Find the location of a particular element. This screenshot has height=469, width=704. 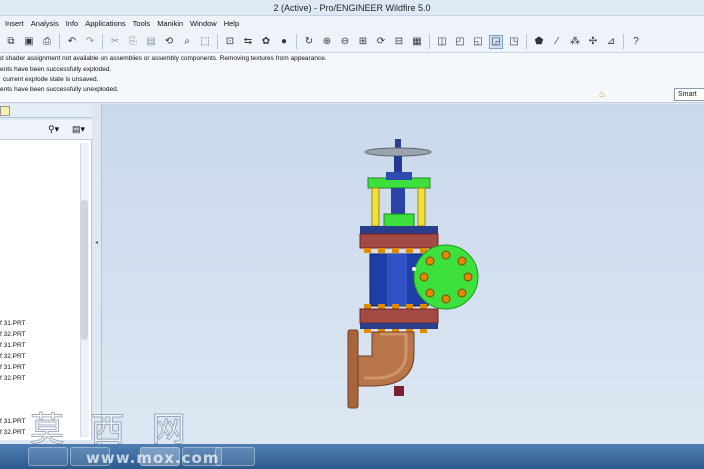

panel-splitter: ◂ is located at coordinates (97, 274).